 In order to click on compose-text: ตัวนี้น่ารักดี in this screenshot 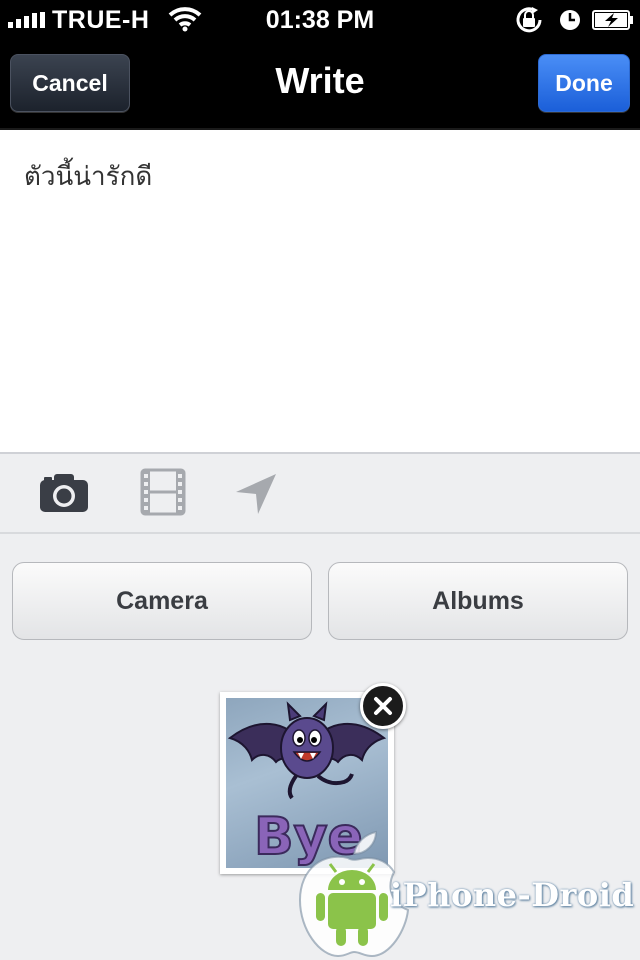, I will do `click(88, 177)`.